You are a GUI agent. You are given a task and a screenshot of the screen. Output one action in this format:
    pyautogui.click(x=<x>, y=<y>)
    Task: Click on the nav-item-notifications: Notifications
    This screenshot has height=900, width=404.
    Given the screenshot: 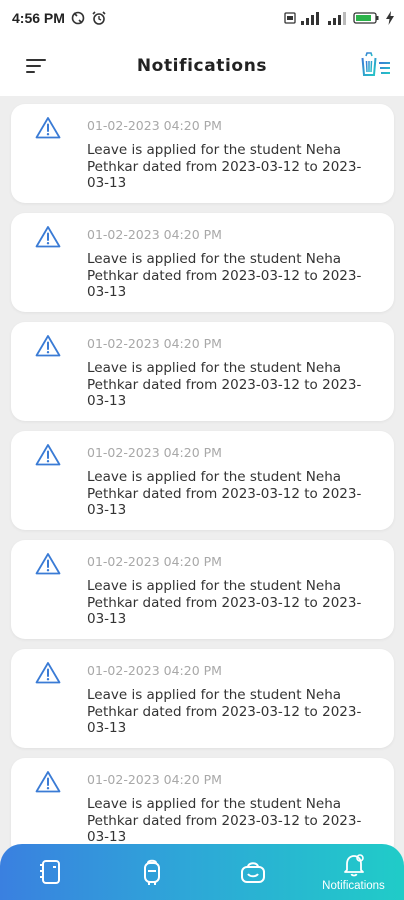 What is the action you would take?
    pyautogui.click(x=353, y=872)
    